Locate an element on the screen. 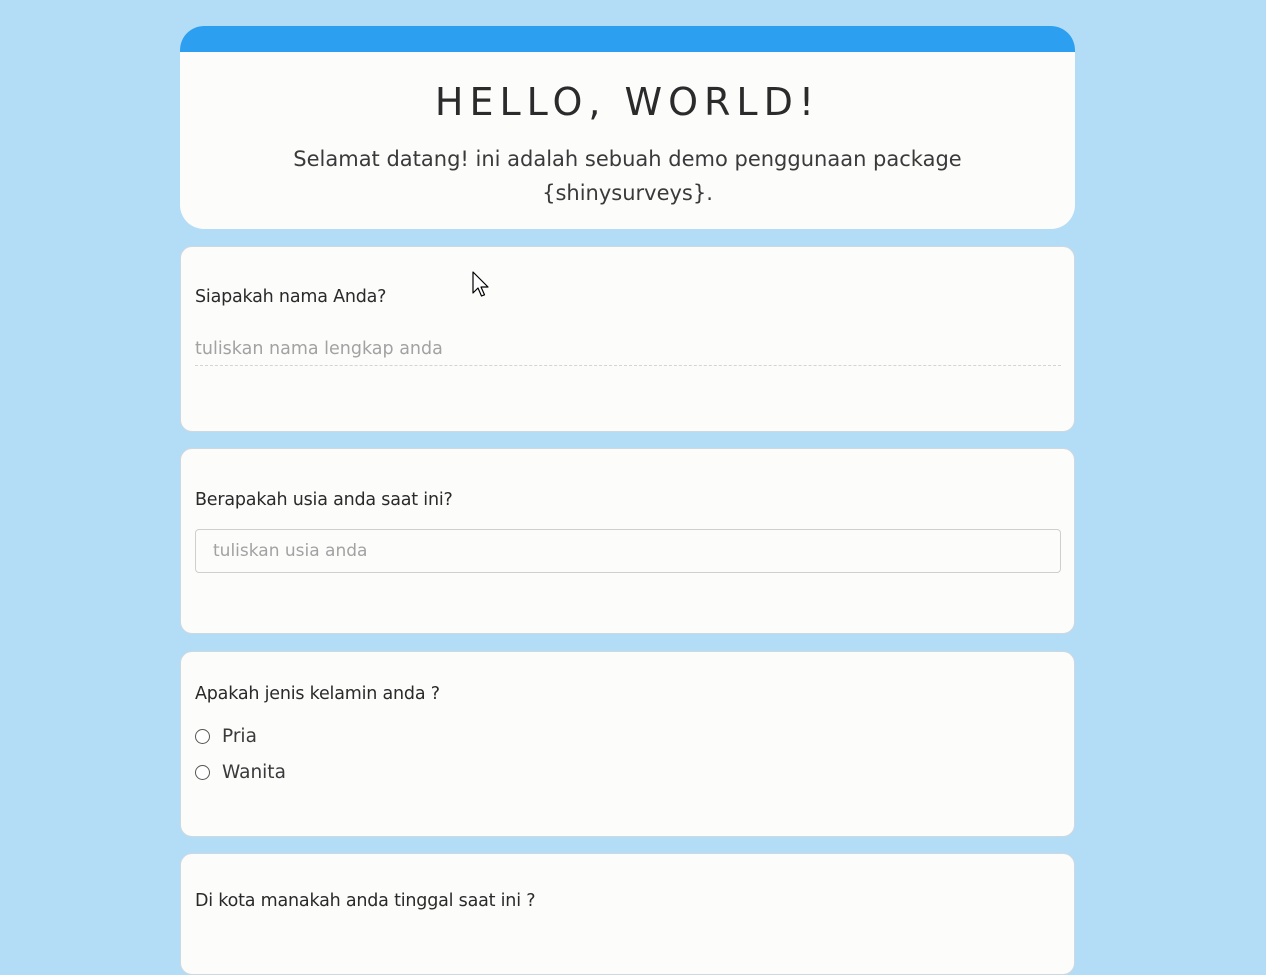 The height and width of the screenshot is (975, 1266). question-card-name: Siapakah nama Anda? is located at coordinates (627, 339).